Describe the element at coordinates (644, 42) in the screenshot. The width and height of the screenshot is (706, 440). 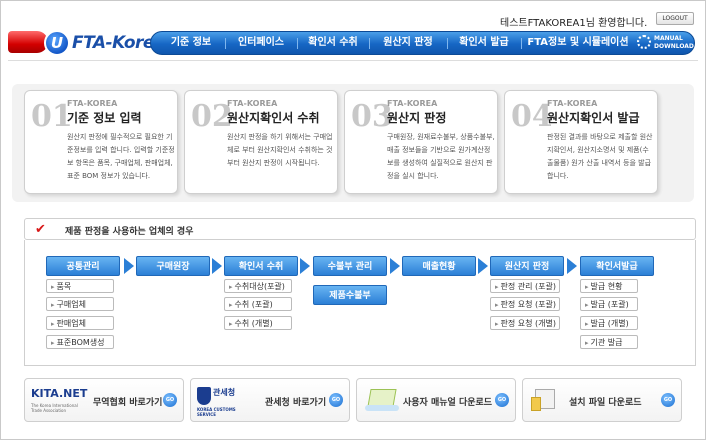
I see `gear-icon` at that location.